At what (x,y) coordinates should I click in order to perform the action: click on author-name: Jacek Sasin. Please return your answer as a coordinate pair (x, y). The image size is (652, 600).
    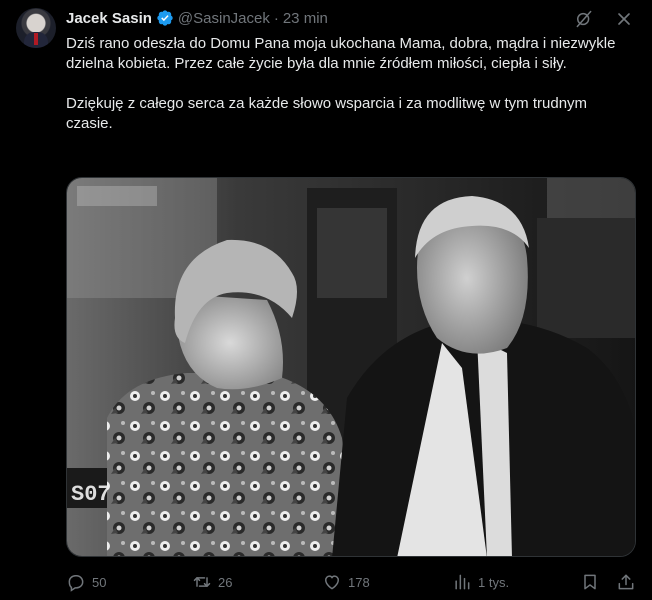
    Looking at the image, I should click on (109, 18).